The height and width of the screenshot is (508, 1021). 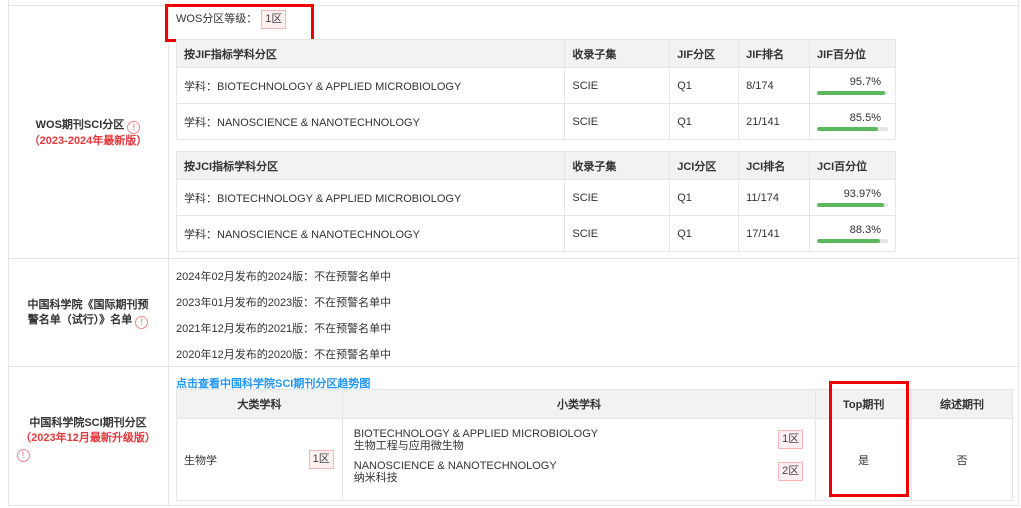 What do you see at coordinates (88, 423) in the screenshot?
I see `cas-label-text: 中国科学院SCI期刊分区` at bounding box center [88, 423].